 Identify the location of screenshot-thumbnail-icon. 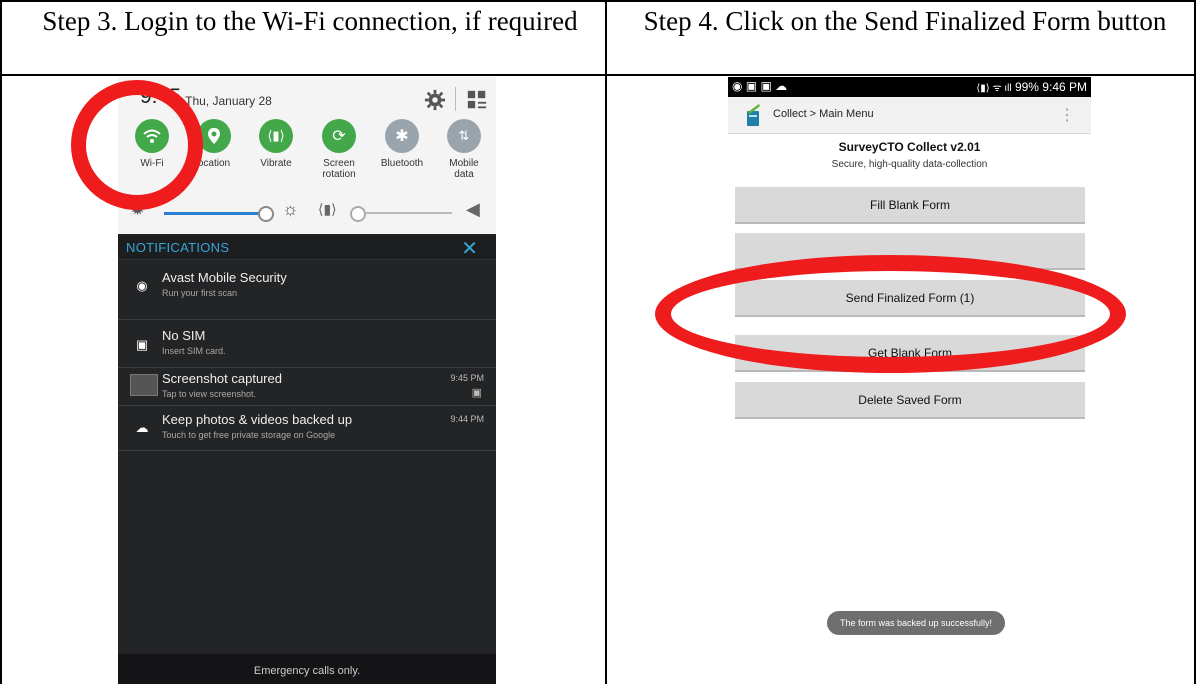
(144, 385).